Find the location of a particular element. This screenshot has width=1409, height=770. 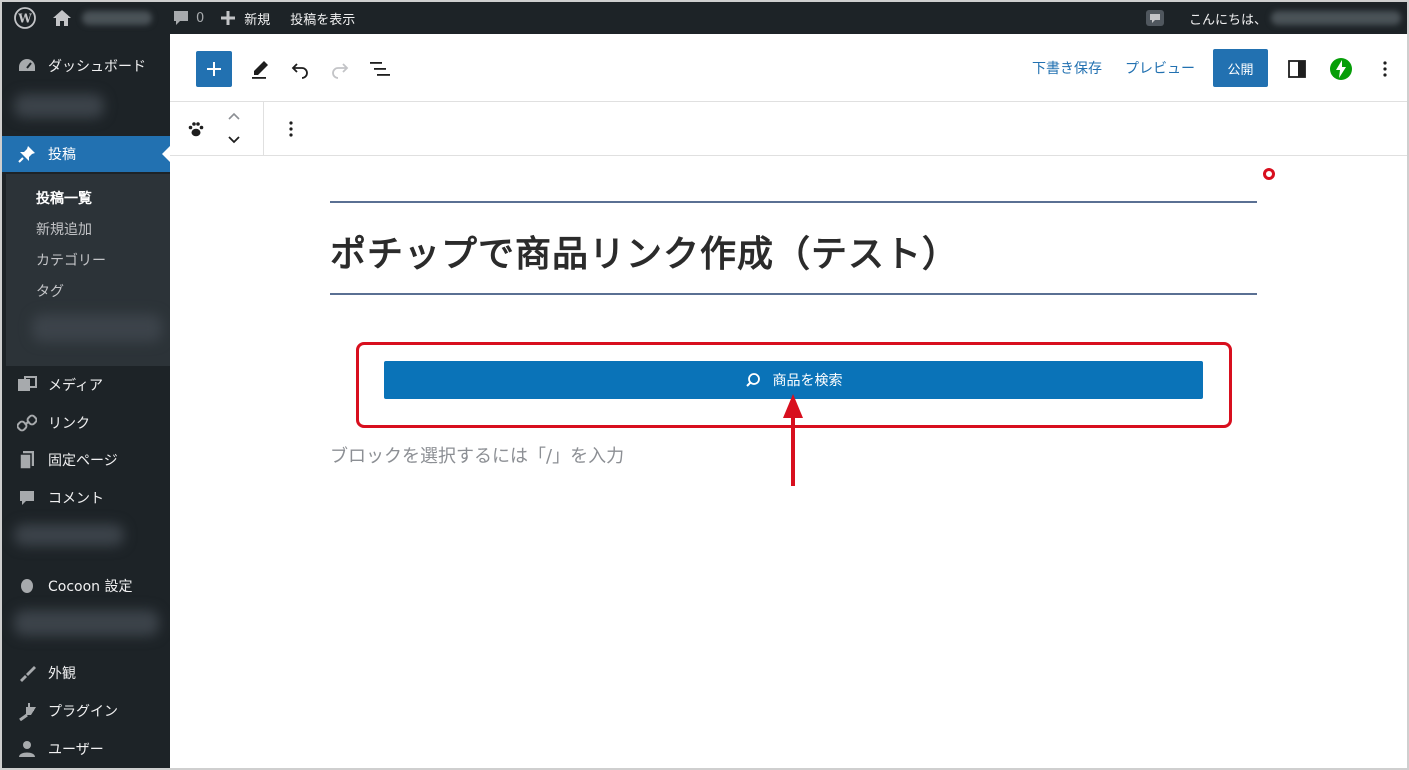

publish-label: 公開 is located at coordinates (1240, 70).